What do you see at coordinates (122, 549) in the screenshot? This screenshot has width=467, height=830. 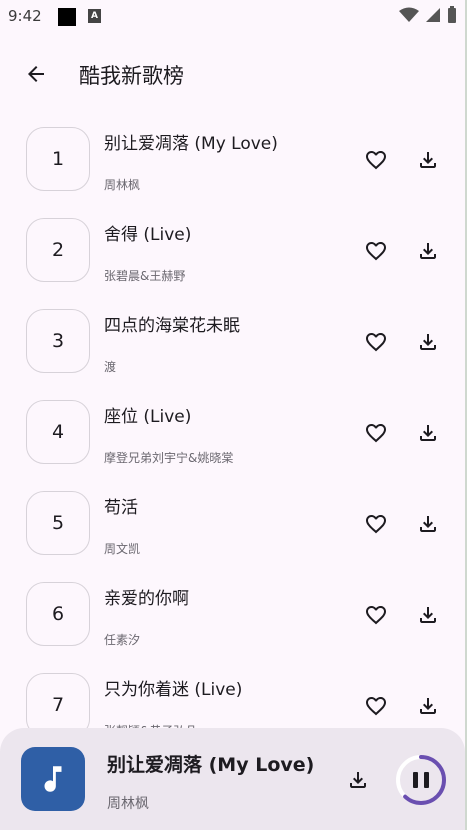 I see `song-artist: 周文凯` at bounding box center [122, 549].